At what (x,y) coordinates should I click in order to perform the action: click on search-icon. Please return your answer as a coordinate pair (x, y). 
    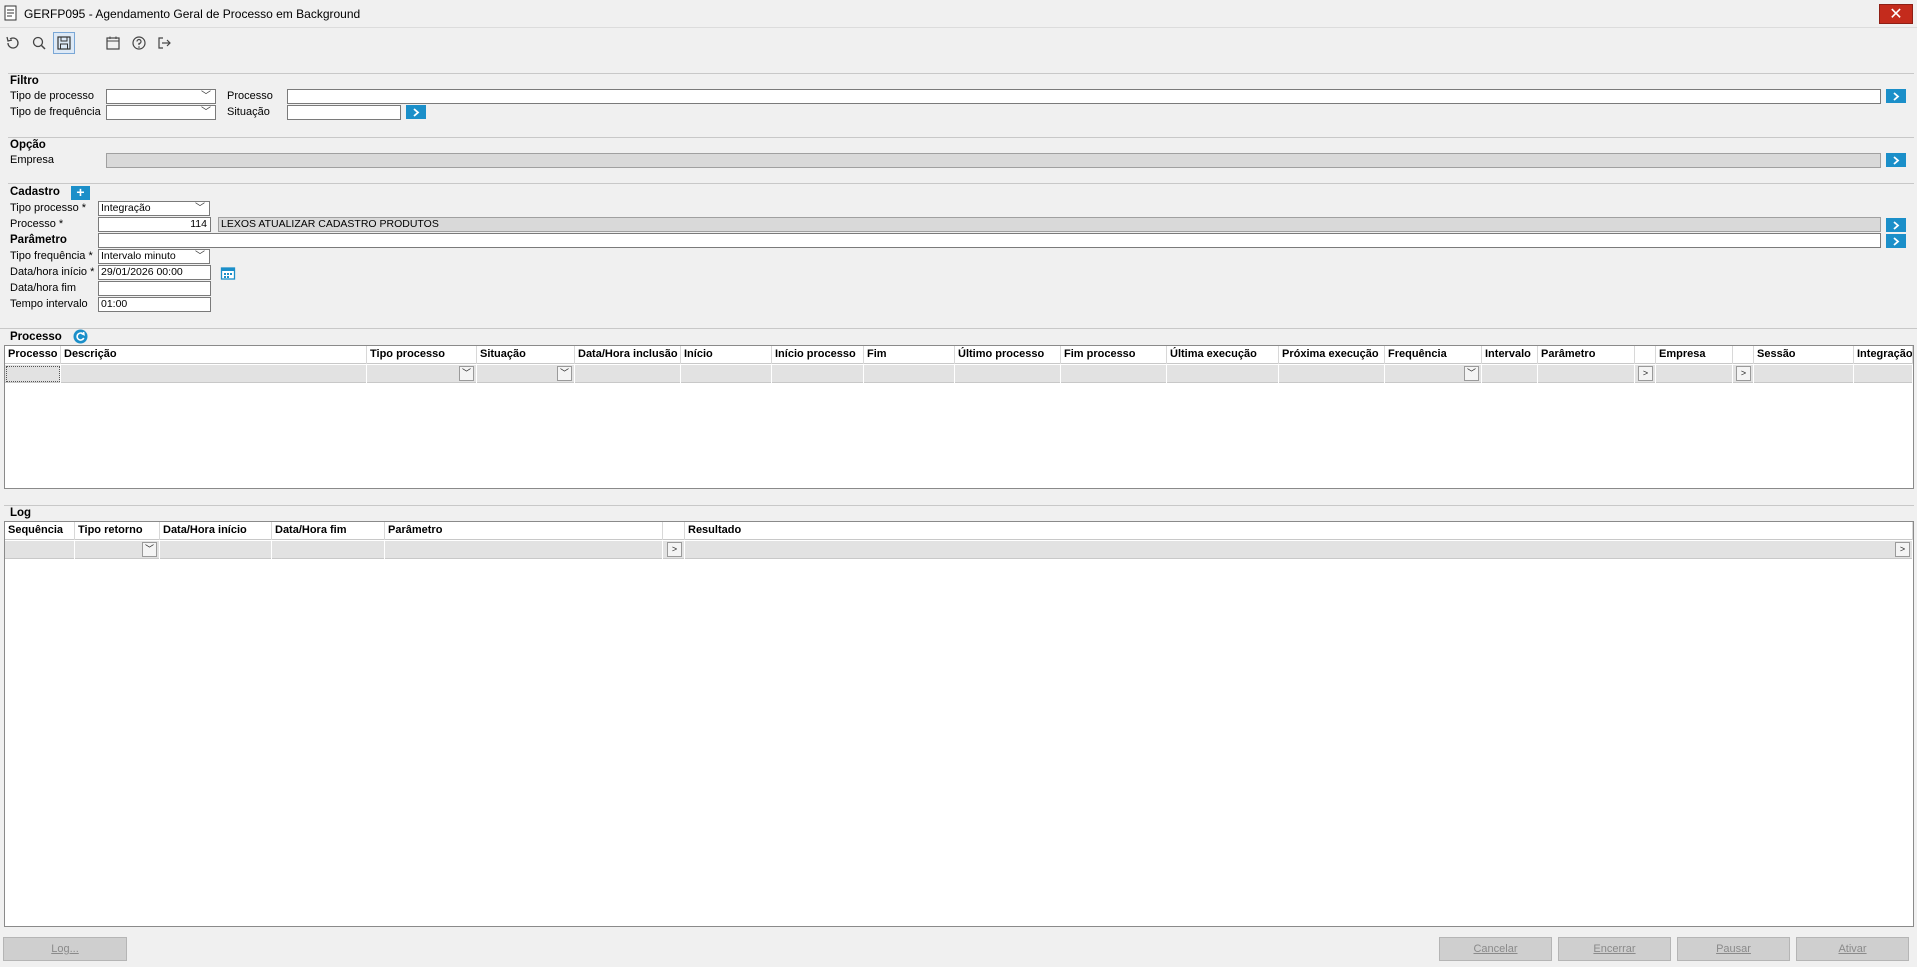
    Looking at the image, I should click on (39, 43).